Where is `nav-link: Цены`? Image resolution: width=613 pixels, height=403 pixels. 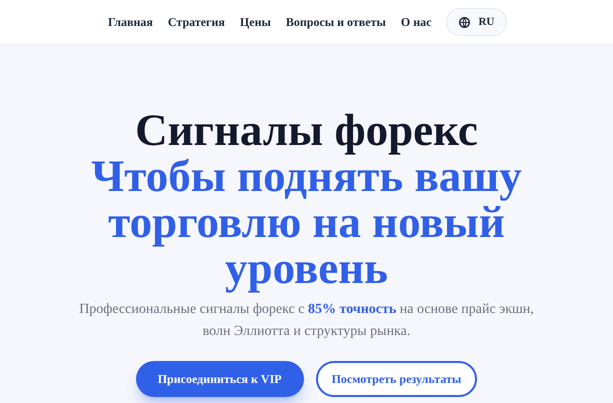 nav-link: Цены is located at coordinates (255, 22).